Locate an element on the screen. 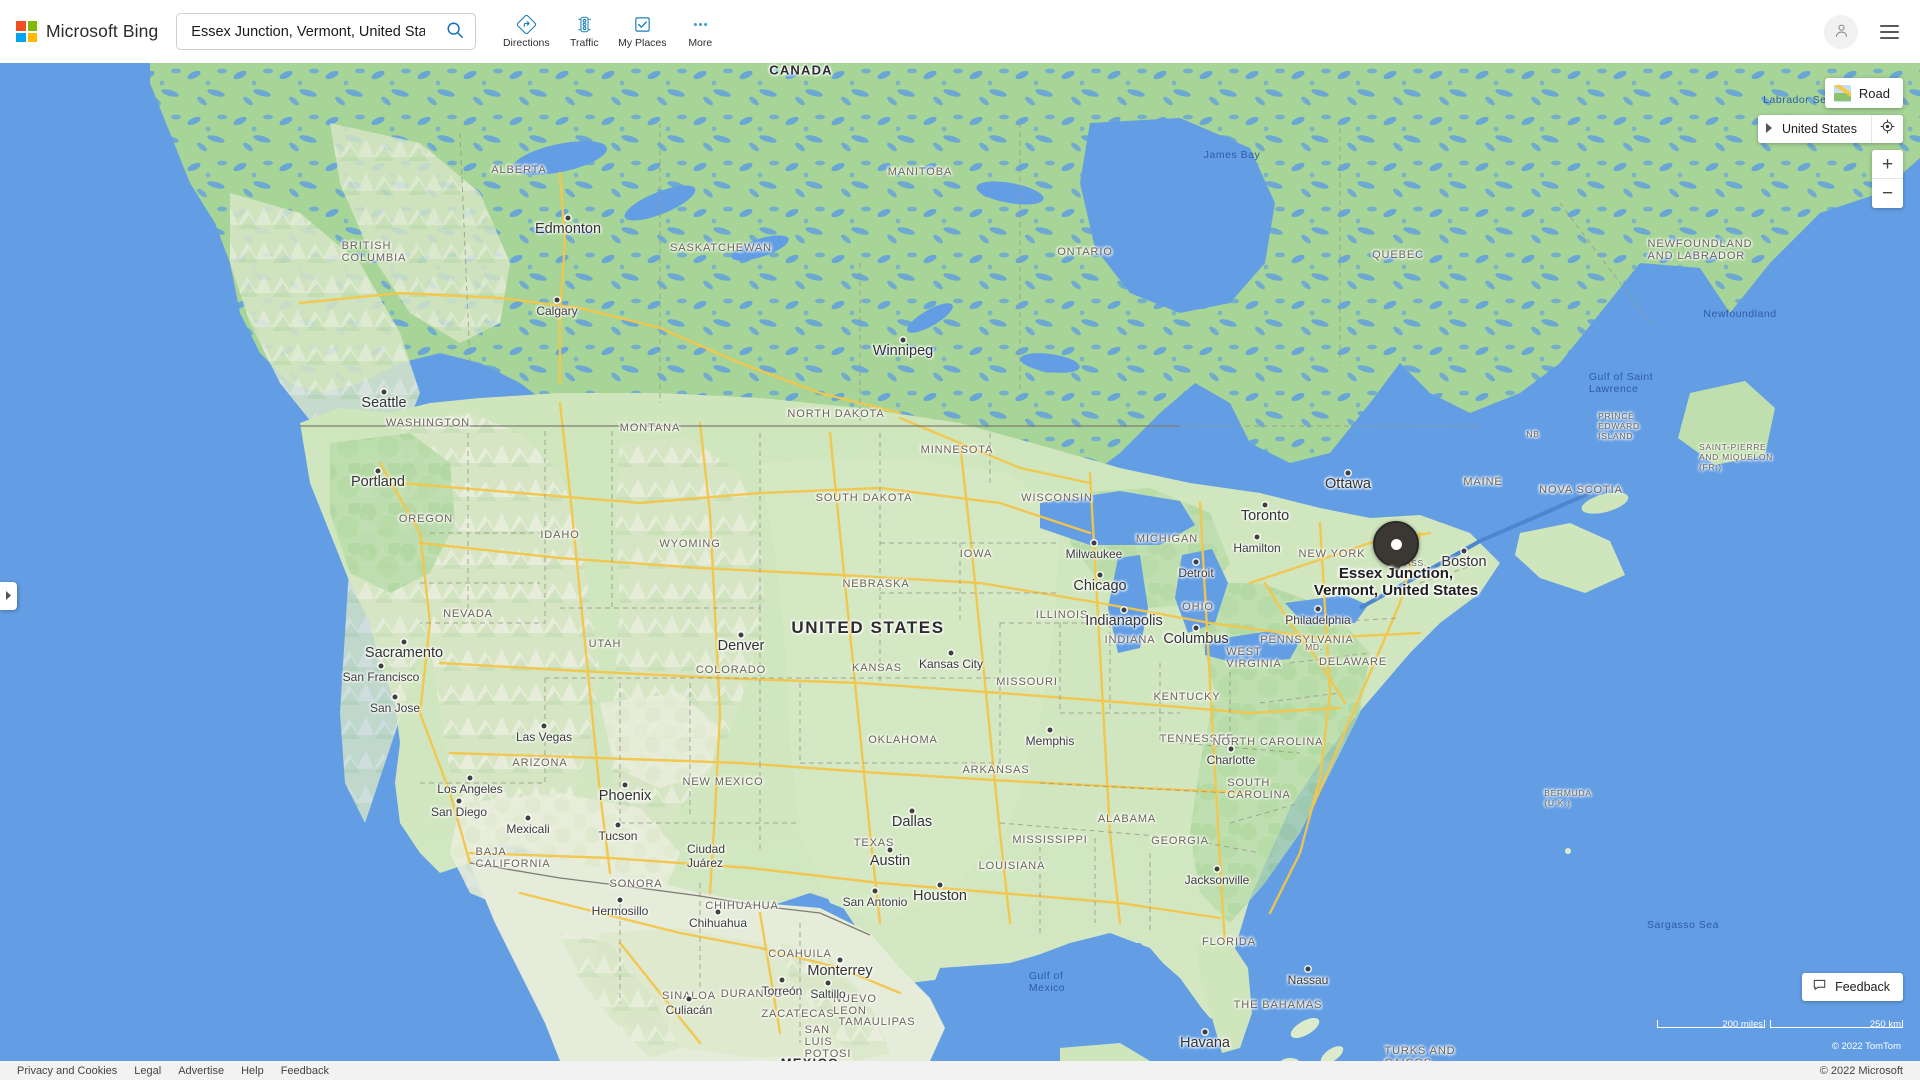 The image size is (1920, 1080). zoom-out-button: − is located at coordinates (1887, 193).